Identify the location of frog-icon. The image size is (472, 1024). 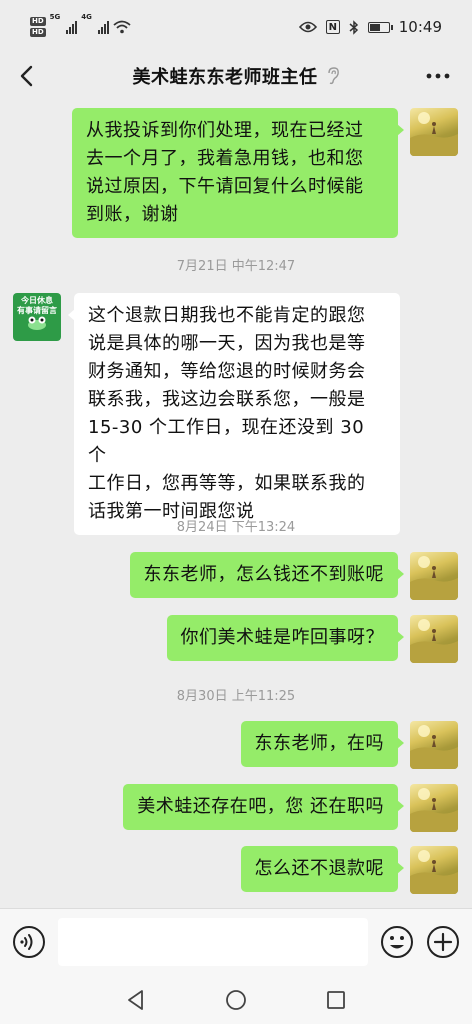
(37, 323).